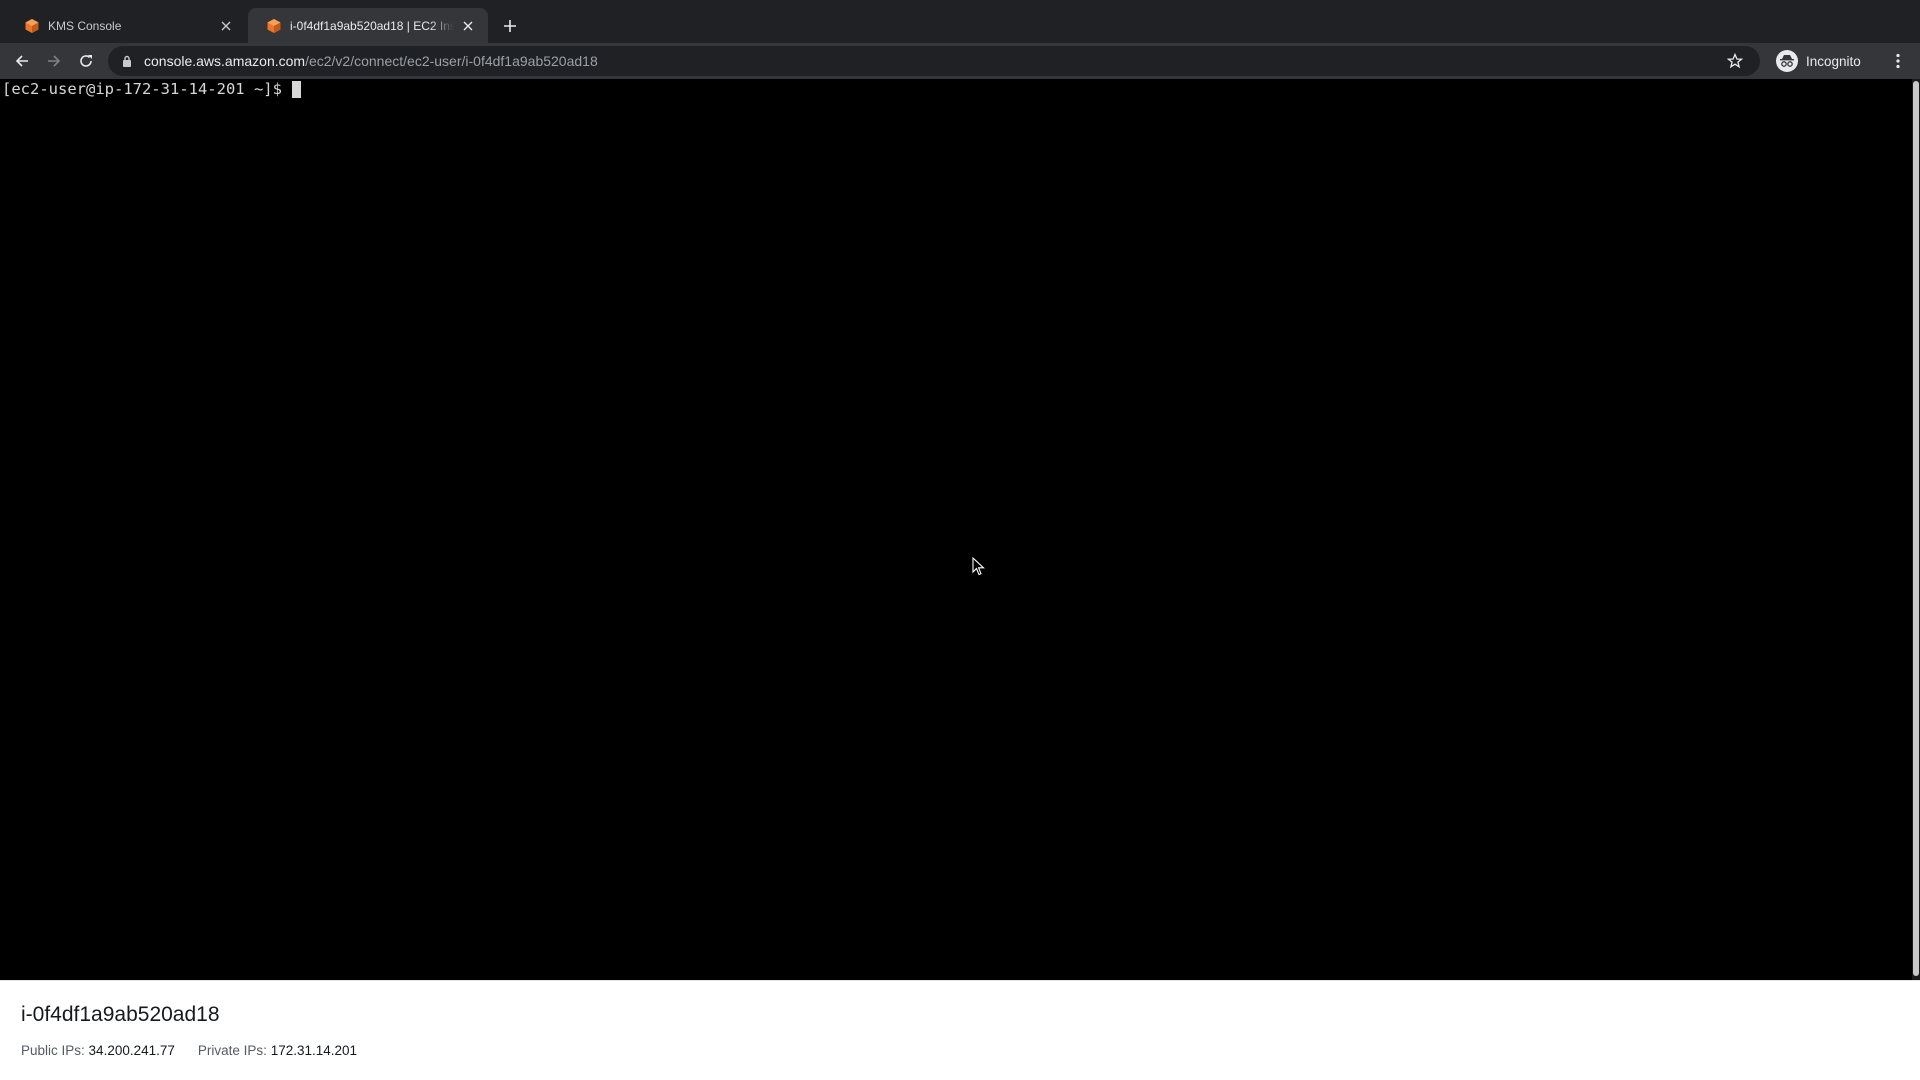 The width and height of the screenshot is (1920, 1080). Describe the element at coordinates (978, 566) in the screenshot. I see `mouse-pointer-icon` at that location.